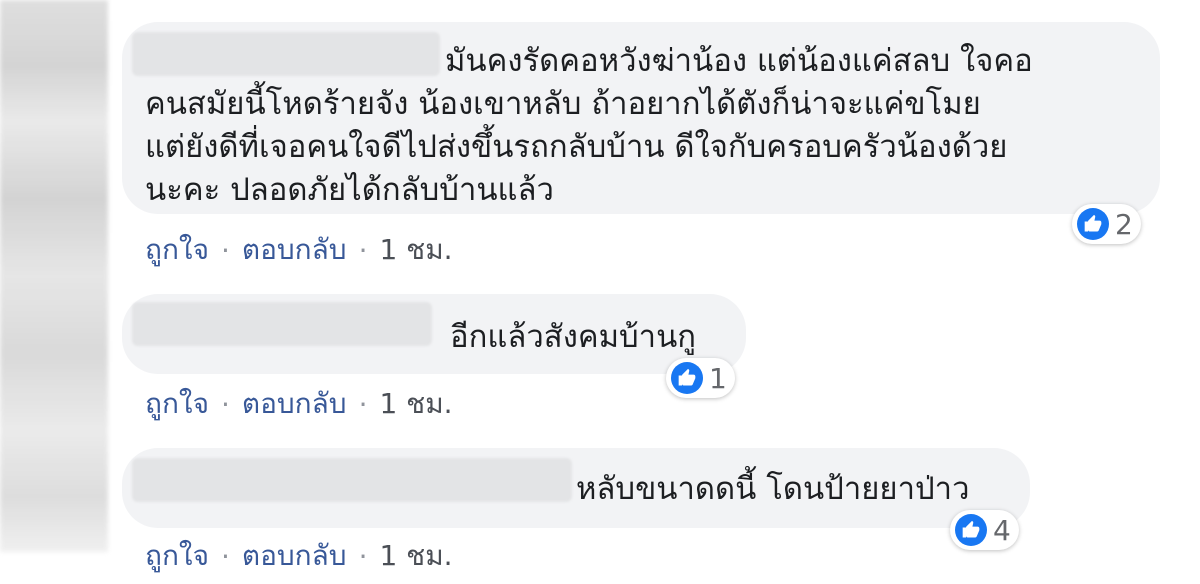 The image size is (1200, 584). What do you see at coordinates (573, 337) in the screenshot?
I see `comment-text: อีกแล้วสังคมบ้านกู` at bounding box center [573, 337].